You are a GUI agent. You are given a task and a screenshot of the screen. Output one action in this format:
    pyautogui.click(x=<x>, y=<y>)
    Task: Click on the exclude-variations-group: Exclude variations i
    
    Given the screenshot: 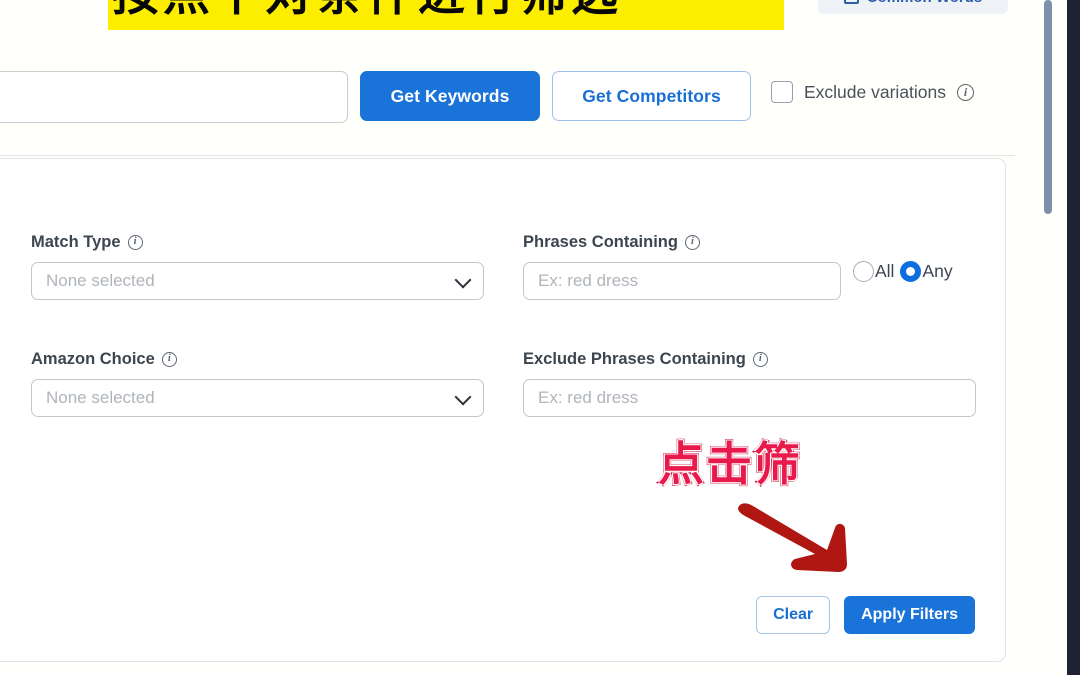 What is the action you would take?
    pyautogui.click(x=873, y=92)
    